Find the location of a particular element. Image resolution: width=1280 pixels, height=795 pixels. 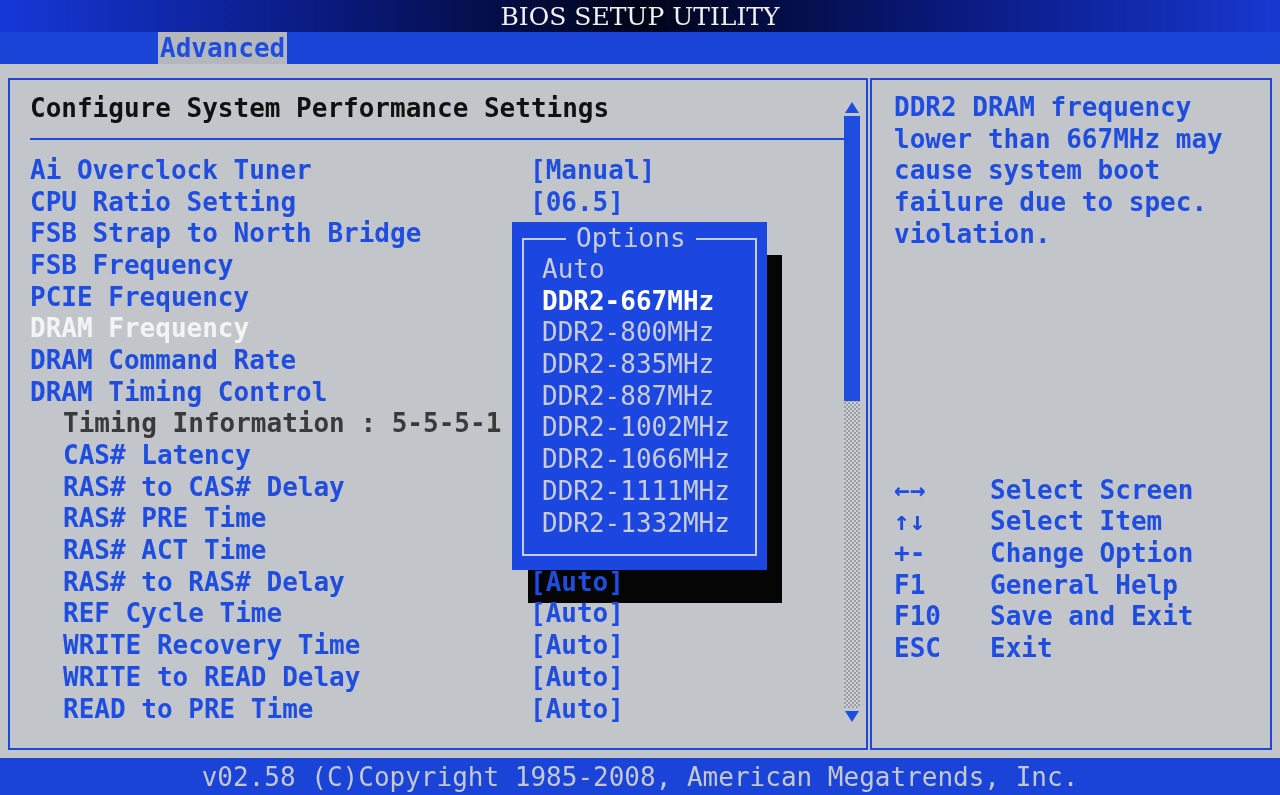

setting-label: PCIE Frequency is located at coordinates (140, 296).